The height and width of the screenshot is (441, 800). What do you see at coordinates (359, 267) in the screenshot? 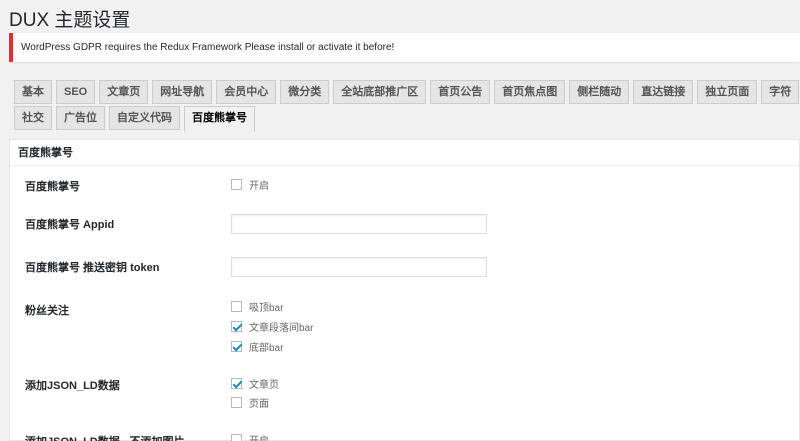
I see `token-input` at bounding box center [359, 267].